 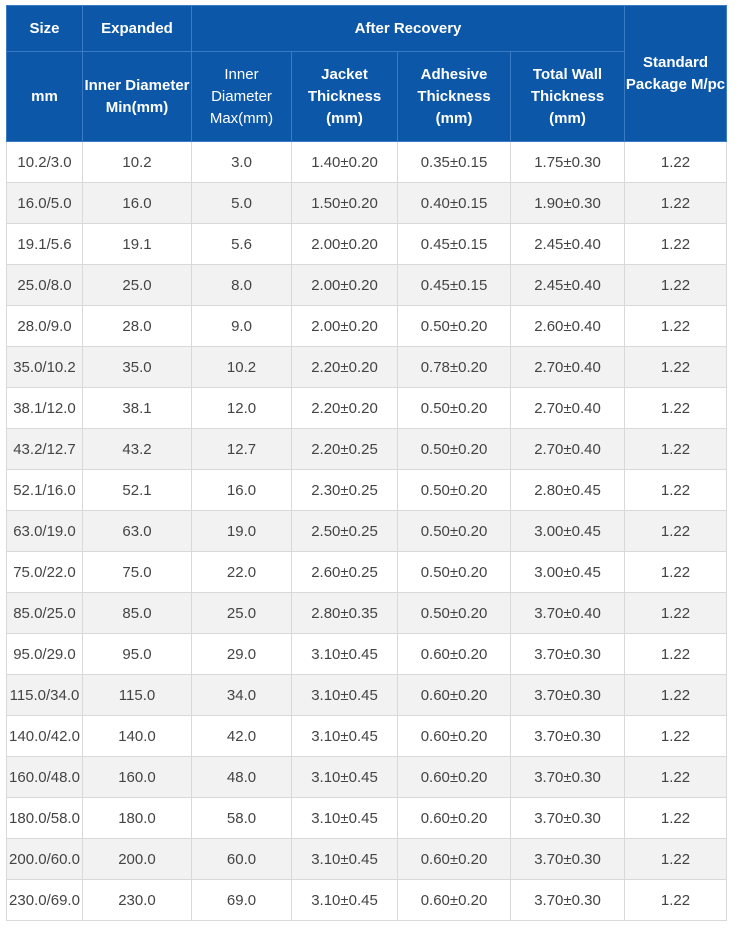 I want to click on cell-inner-diameter-max: 16.0, so click(x=241, y=490).